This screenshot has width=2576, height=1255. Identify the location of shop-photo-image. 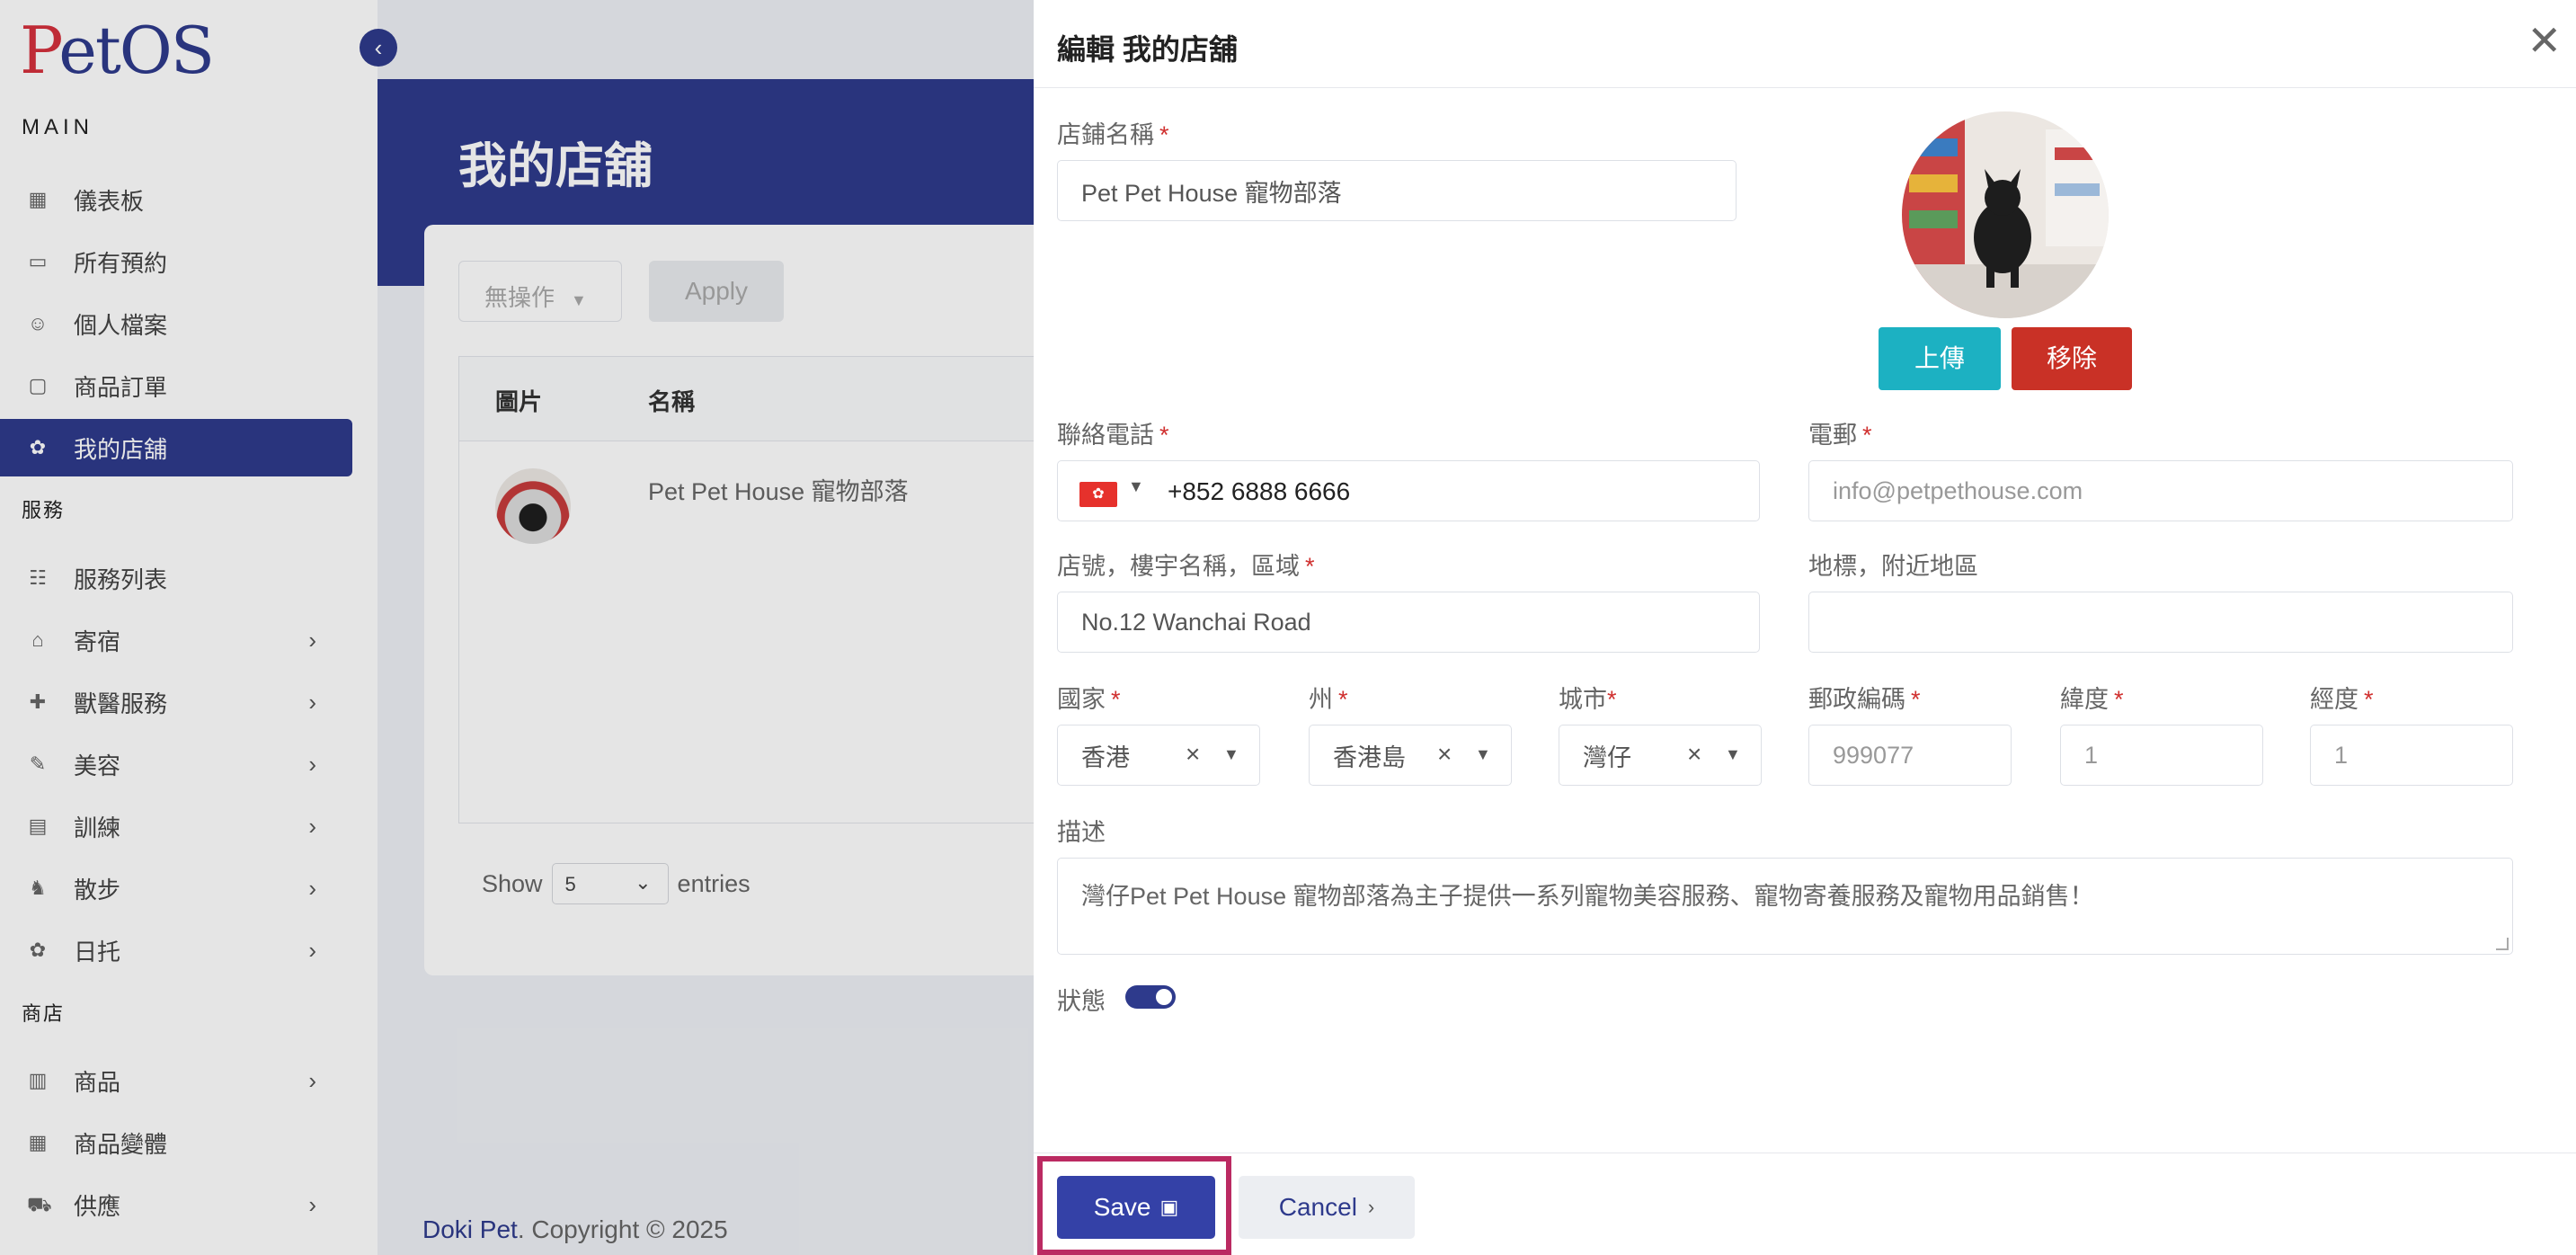
(2005, 214).